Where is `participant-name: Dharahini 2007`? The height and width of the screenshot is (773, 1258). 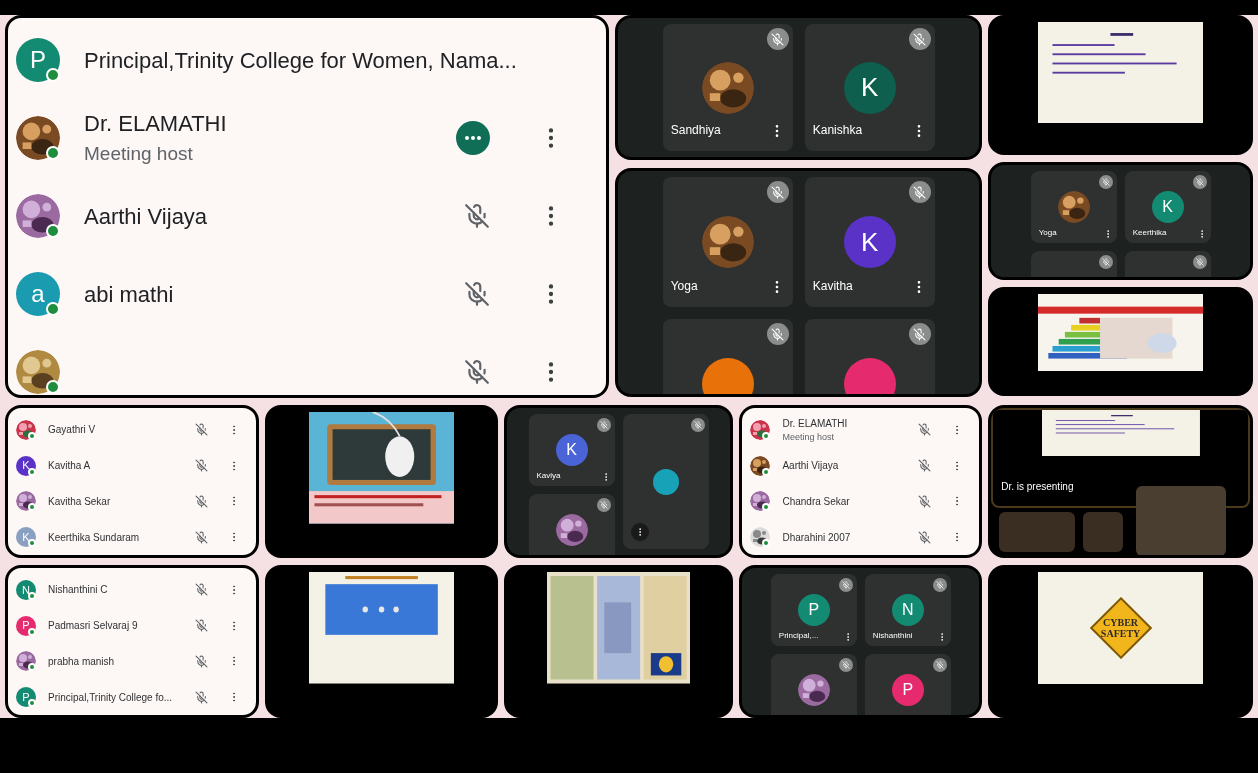
participant-name: Dharahini 2007 is located at coordinates (817, 537).